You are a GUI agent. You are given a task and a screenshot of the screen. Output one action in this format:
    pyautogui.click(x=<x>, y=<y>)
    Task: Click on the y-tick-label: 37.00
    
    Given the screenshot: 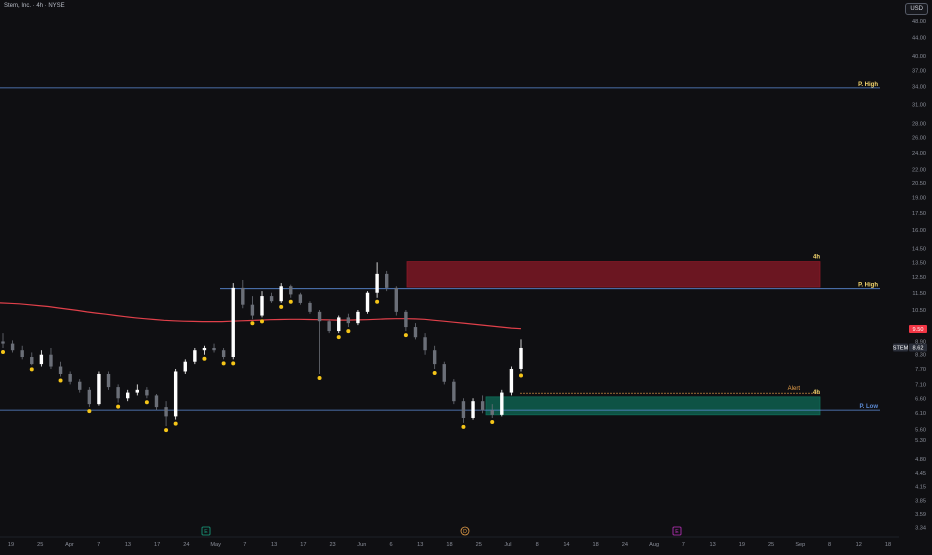 What is the action you would take?
    pyautogui.click(x=919, y=72)
    